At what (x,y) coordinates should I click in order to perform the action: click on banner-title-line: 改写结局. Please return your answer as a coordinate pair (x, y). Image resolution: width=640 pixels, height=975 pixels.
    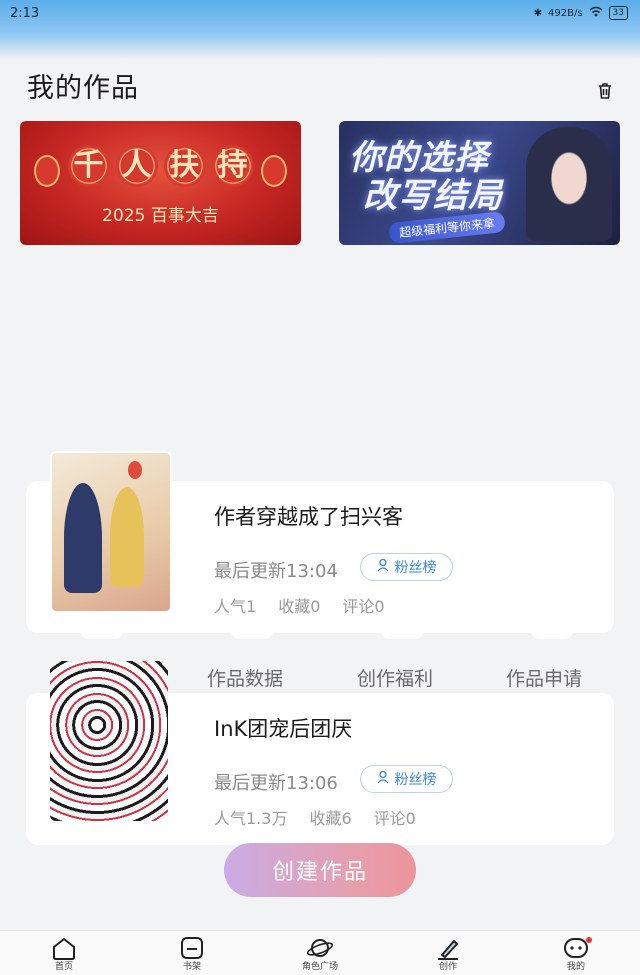
    Looking at the image, I should click on (433, 196).